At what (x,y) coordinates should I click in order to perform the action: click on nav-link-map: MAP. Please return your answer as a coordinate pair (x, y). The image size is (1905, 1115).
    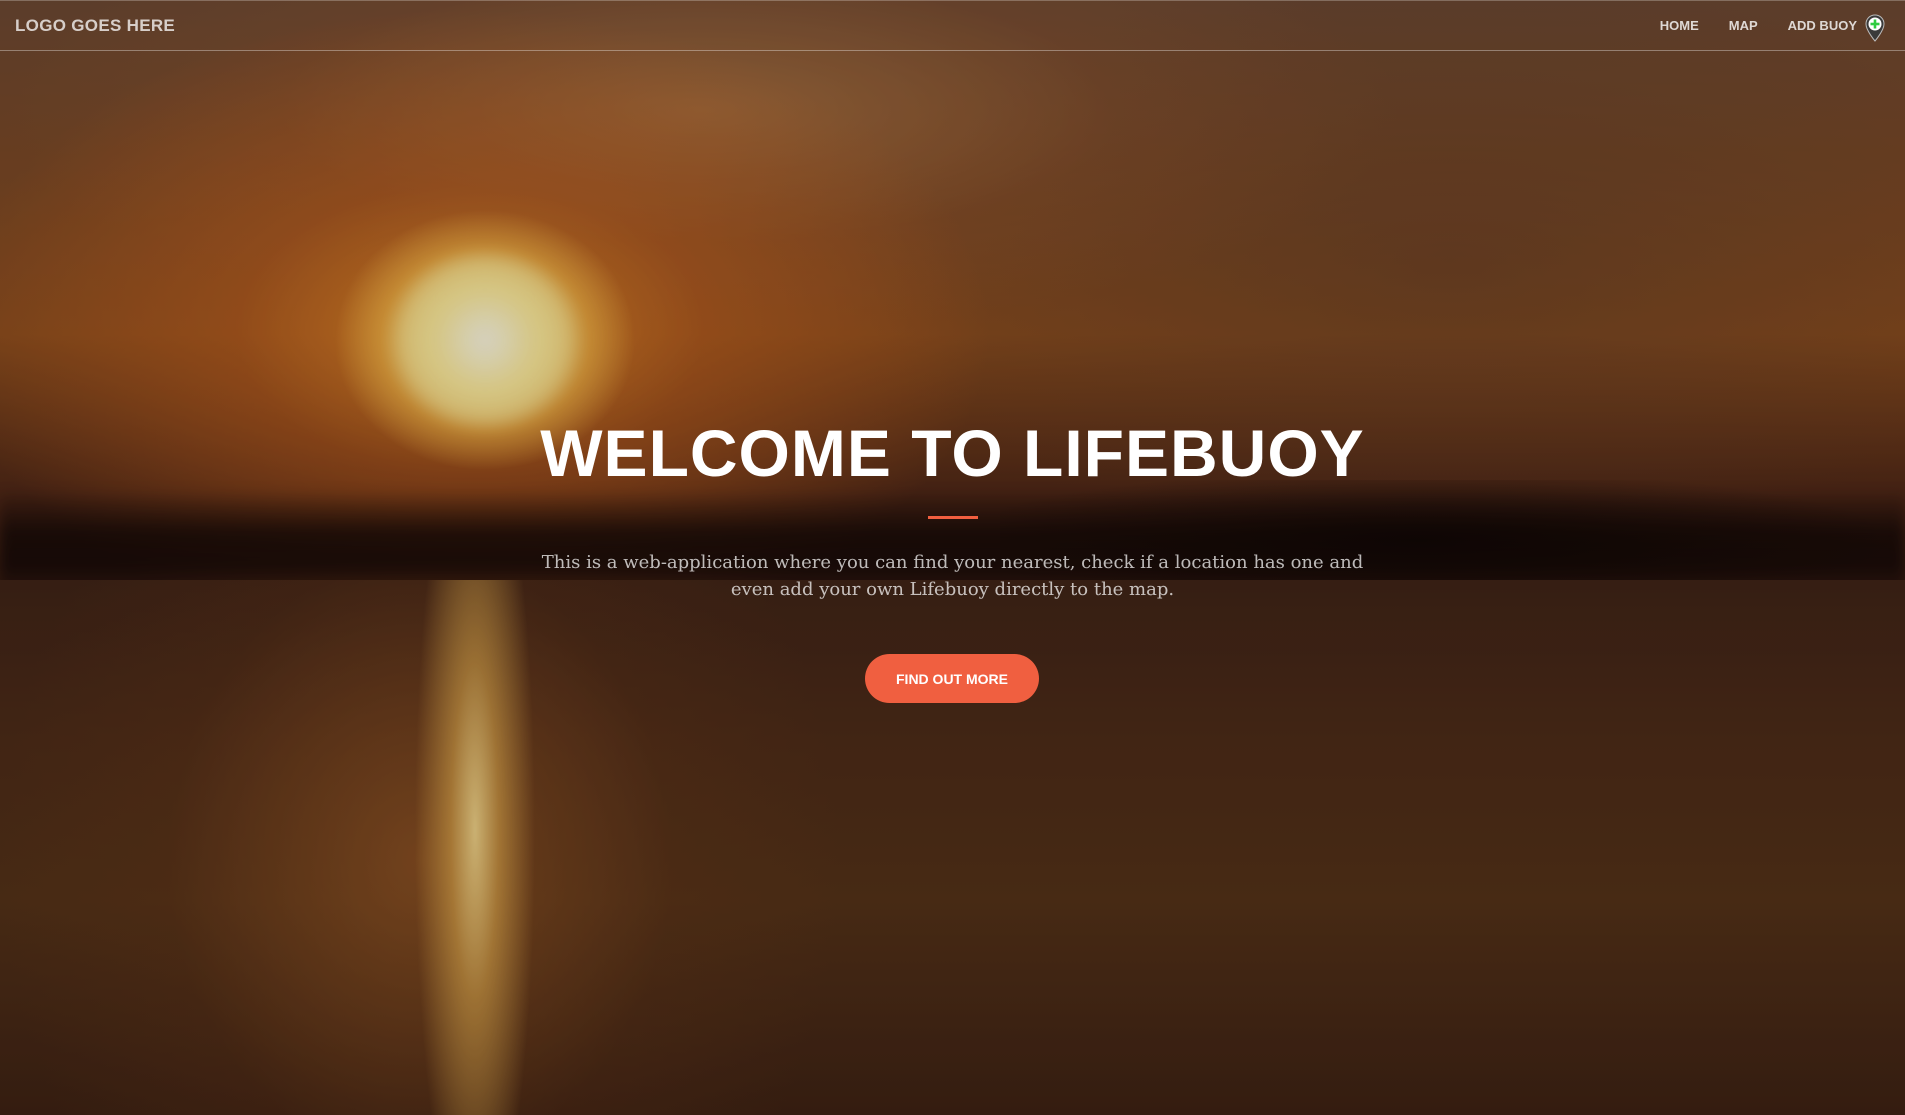
    Looking at the image, I should click on (1743, 25).